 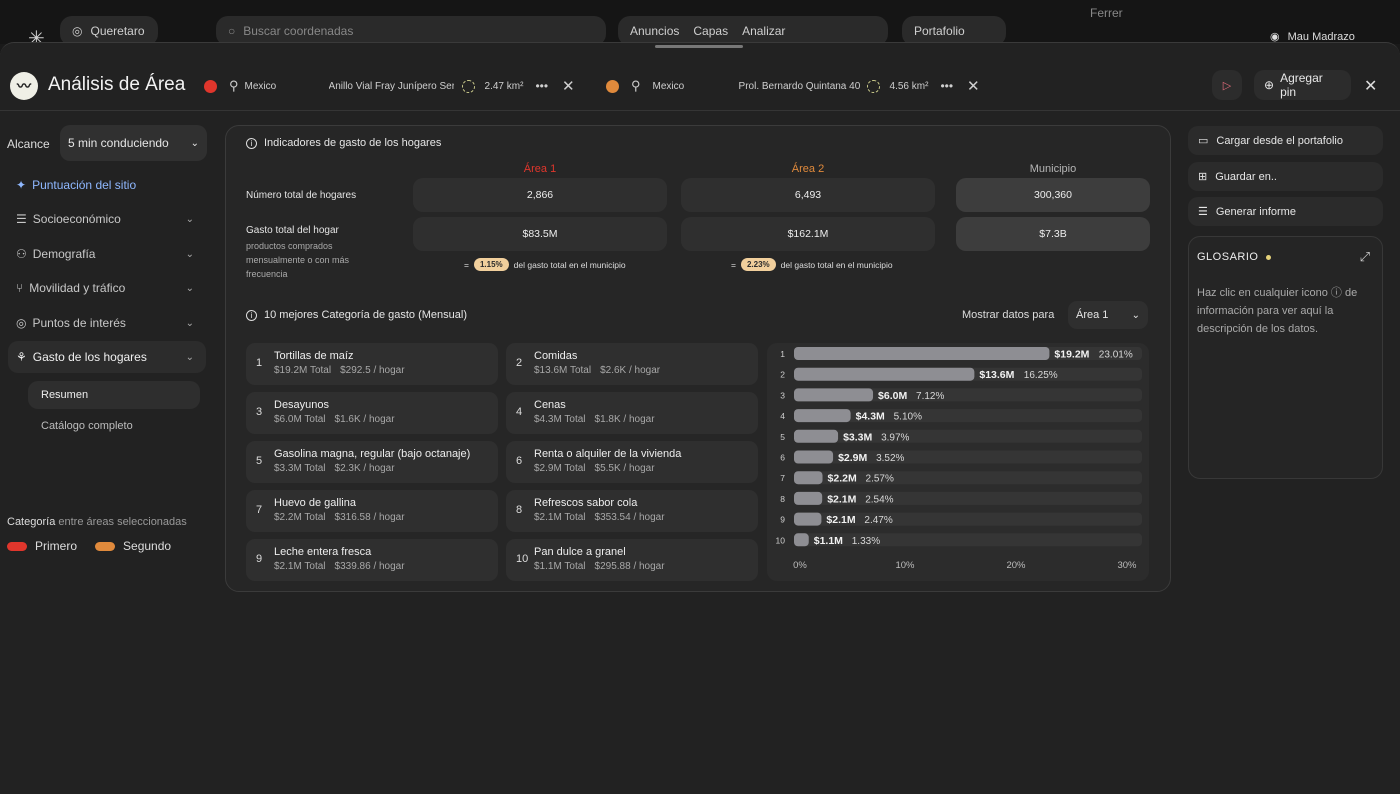 I want to click on people-icon: ⚇, so click(x=21, y=254).